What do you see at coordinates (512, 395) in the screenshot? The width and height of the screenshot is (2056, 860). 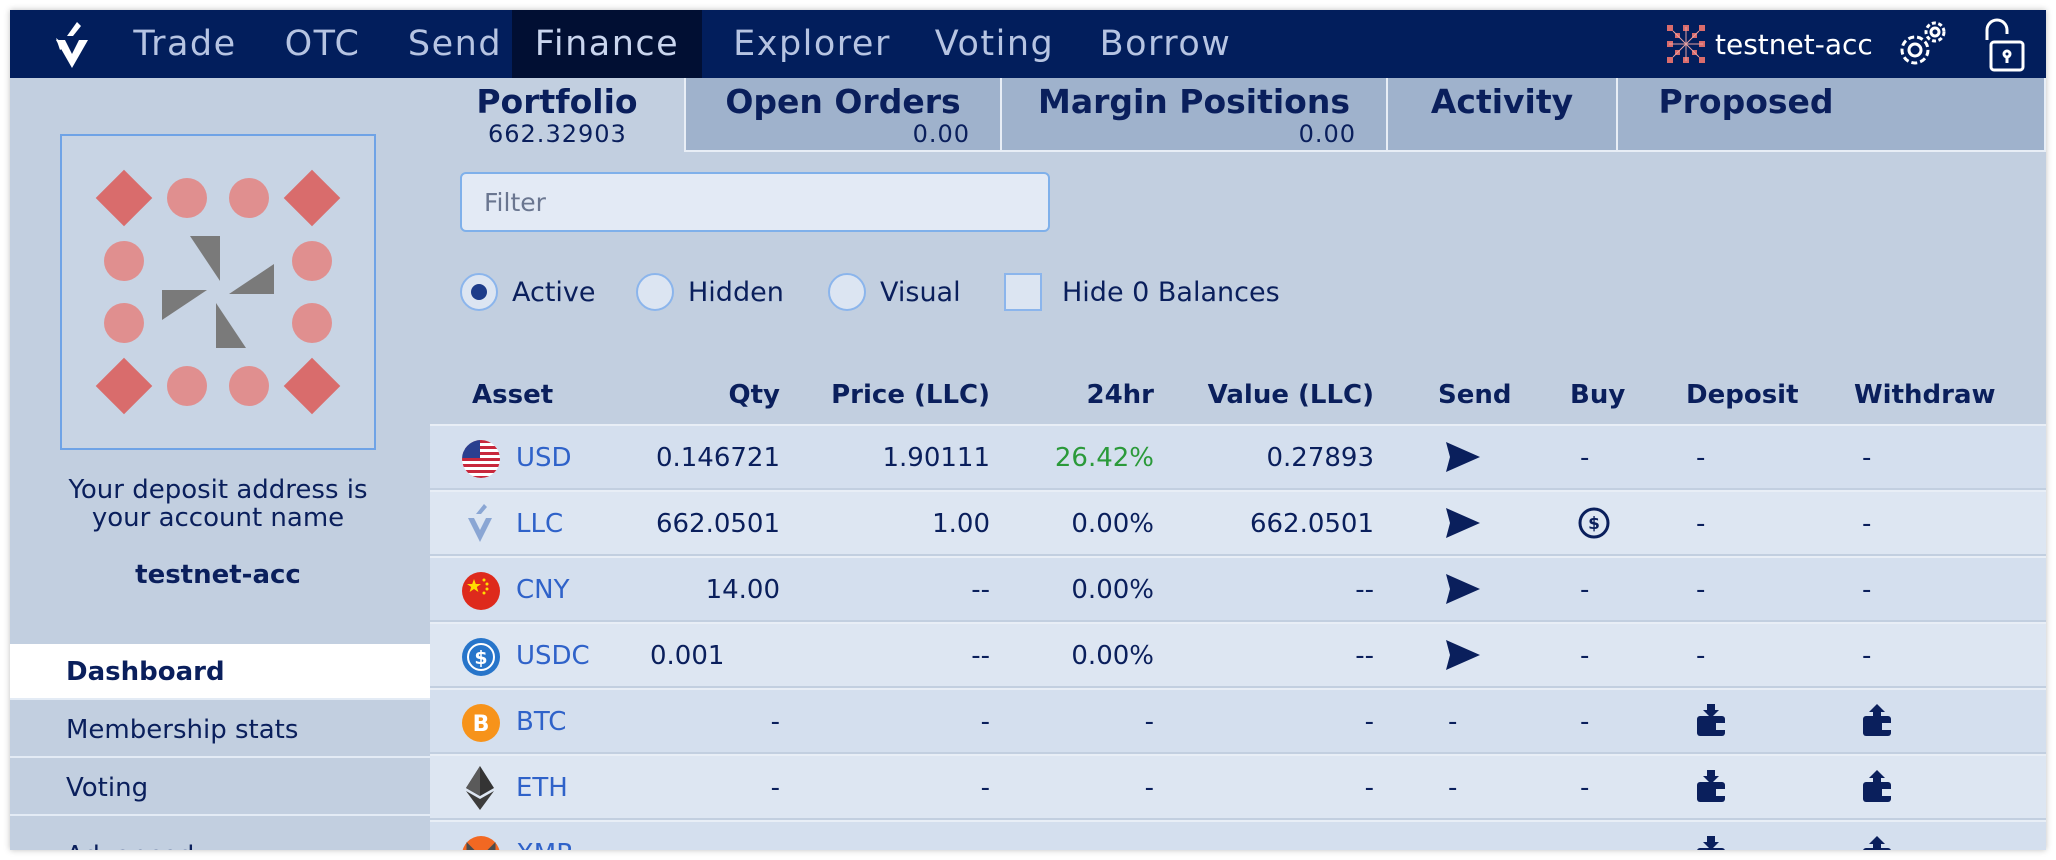 I see `header-asset: Asset` at bounding box center [512, 395].